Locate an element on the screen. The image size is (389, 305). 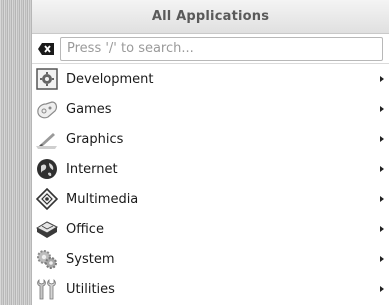
side-stripe is located at coordinates (16, 152).